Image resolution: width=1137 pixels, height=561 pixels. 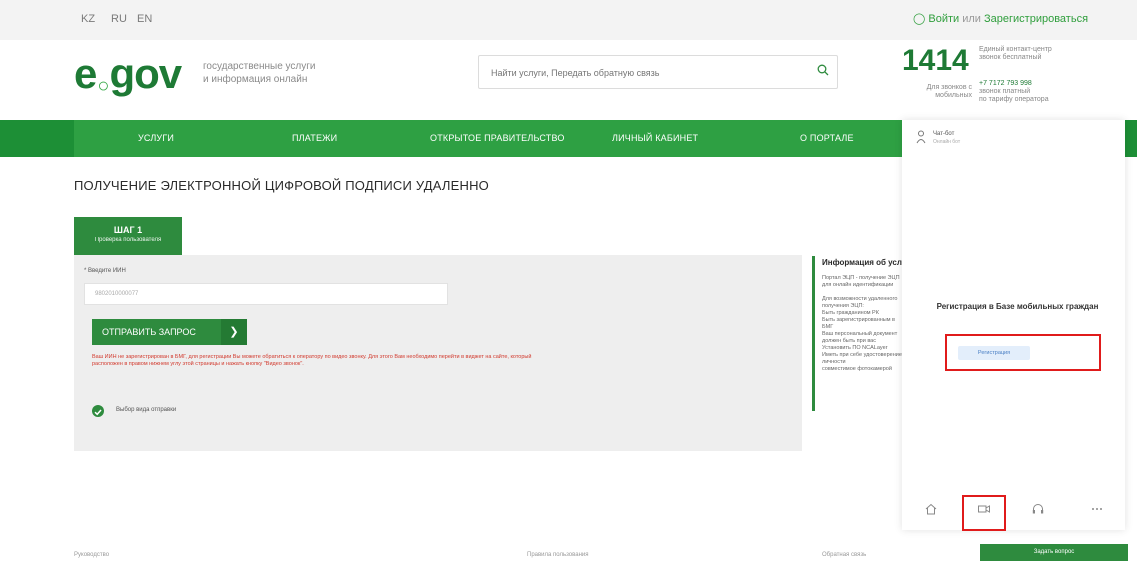 What do you see at coordinates (823, 70) in the screenshot?
I see `search-icon` at bounding box center [823, 70].